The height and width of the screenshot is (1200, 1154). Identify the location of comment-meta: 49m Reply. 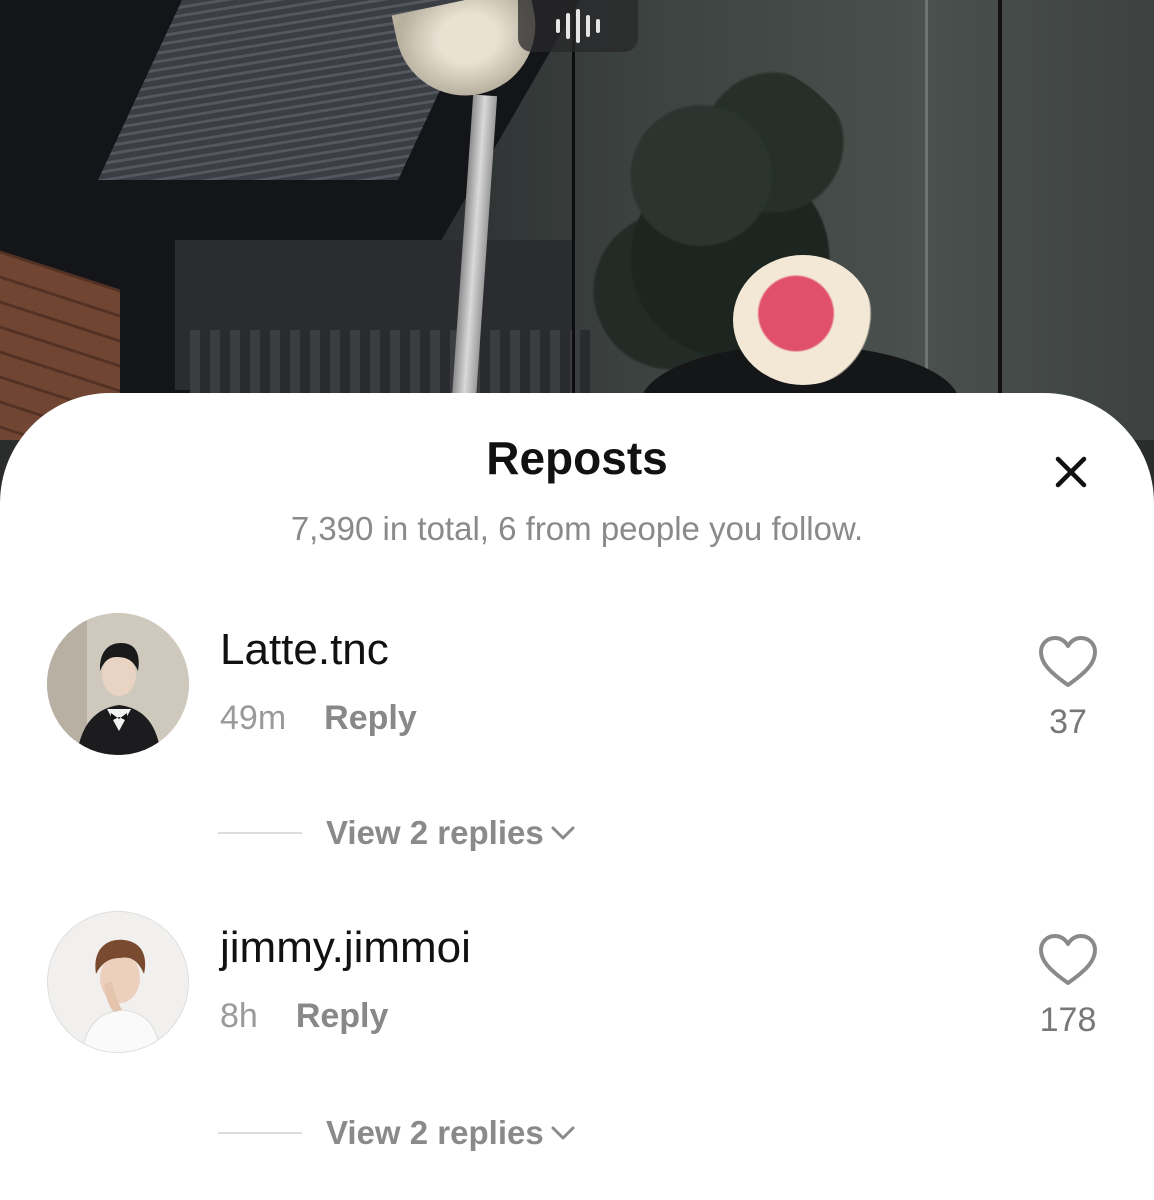
(318, 718).